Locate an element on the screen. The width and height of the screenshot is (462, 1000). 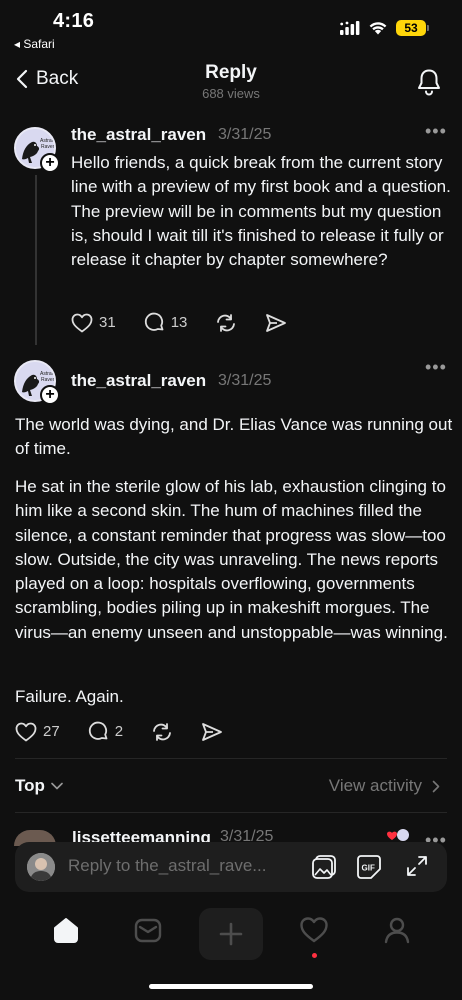
reply-badge-icon is located at coordinates (398, 835).